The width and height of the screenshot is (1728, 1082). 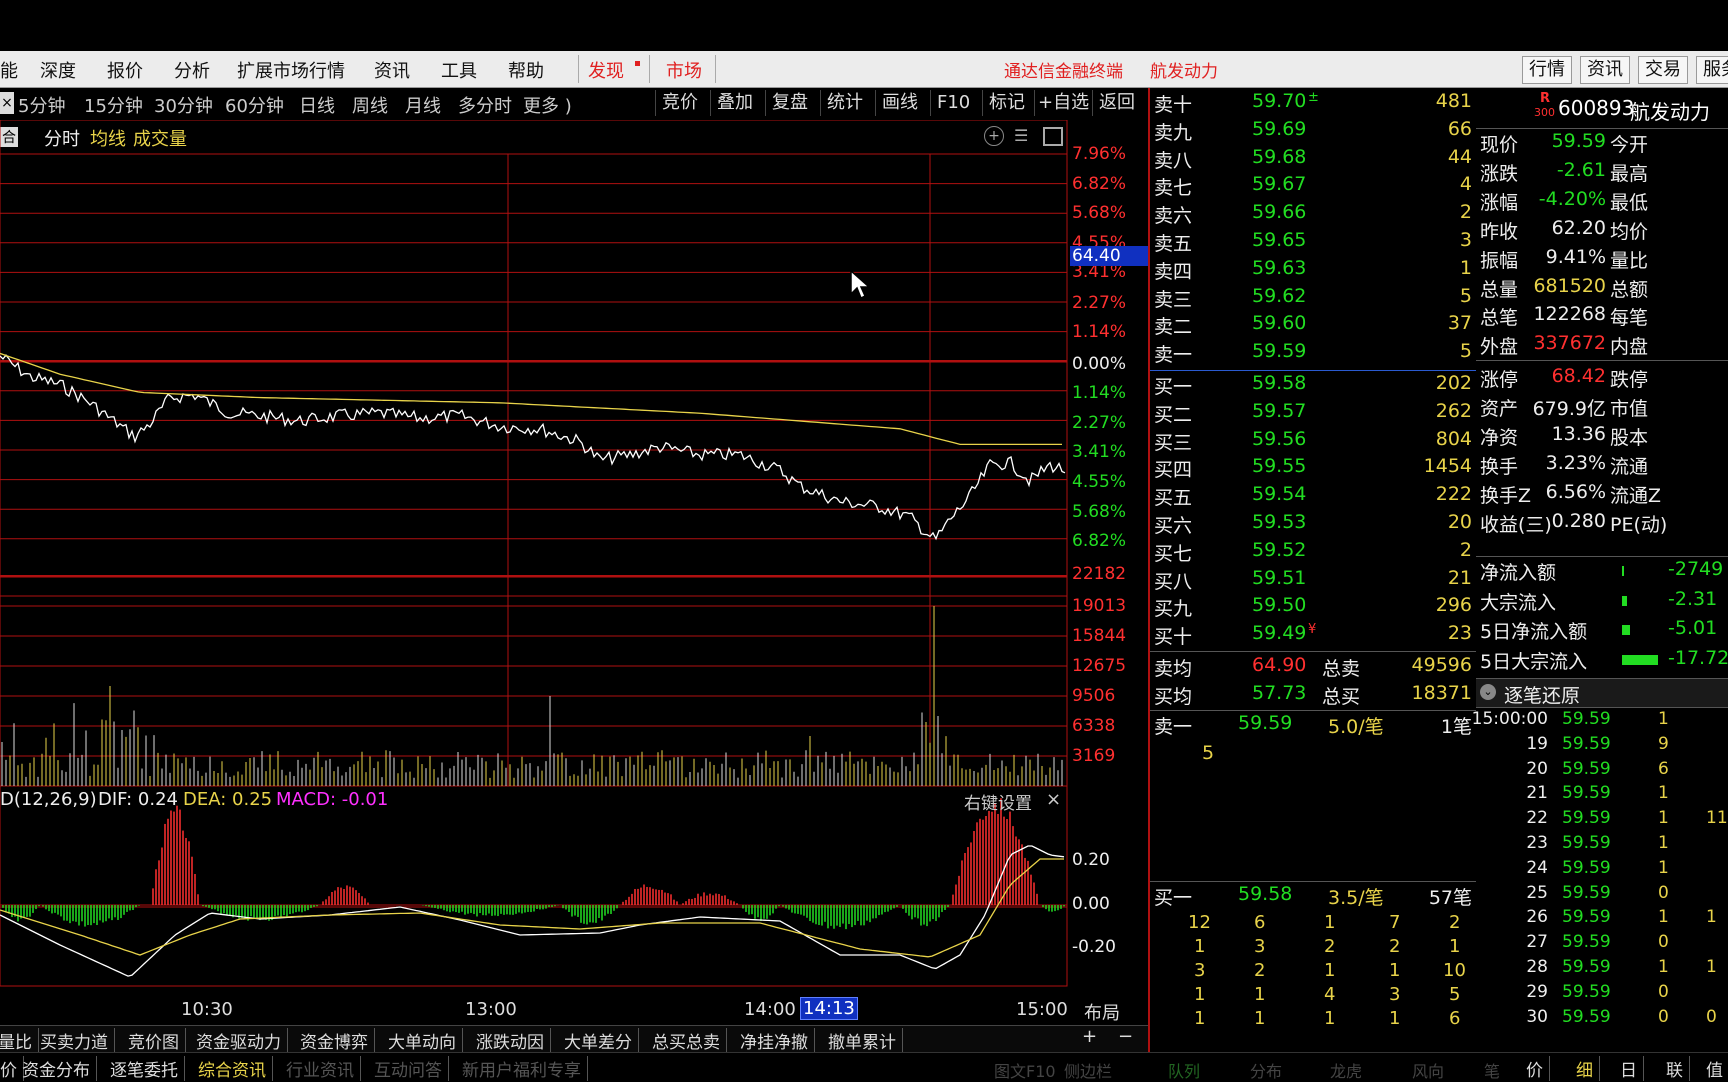 What do you see at coordinates (423, 105) in the screenshot?
I see `tab-monthly: 月线` at bounding box center [423, 105].